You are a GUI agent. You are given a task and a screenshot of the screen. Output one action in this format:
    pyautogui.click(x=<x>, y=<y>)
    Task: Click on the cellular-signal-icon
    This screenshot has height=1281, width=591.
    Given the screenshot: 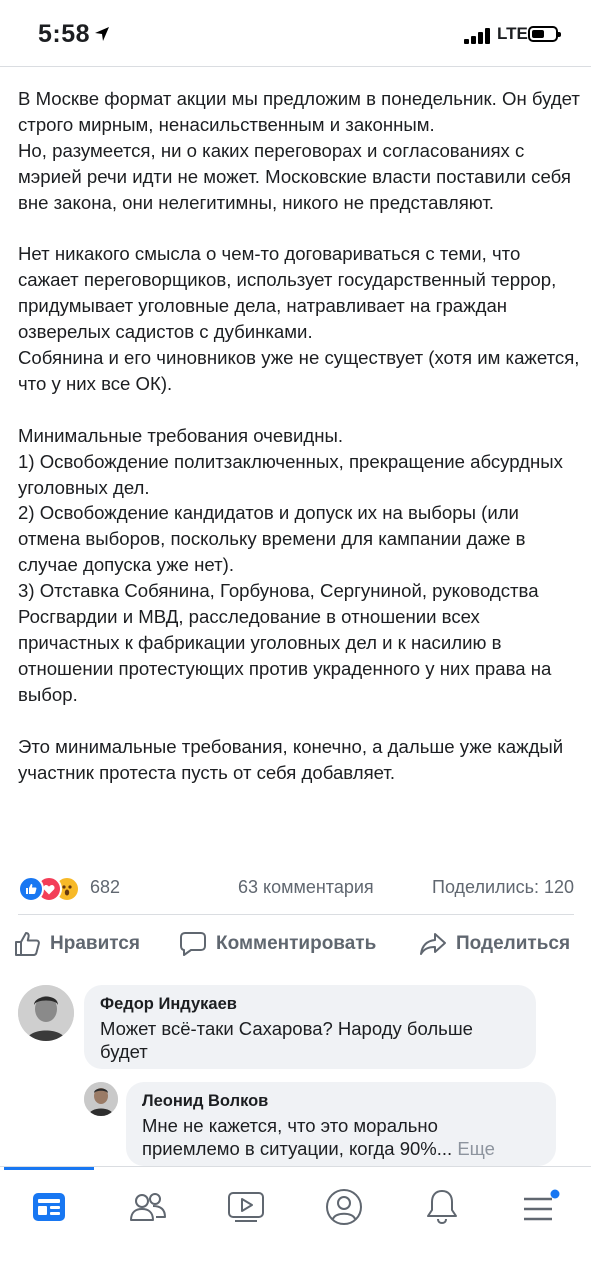 What is the action you would take?
    pyautogui.click(x=479, y=36)
    